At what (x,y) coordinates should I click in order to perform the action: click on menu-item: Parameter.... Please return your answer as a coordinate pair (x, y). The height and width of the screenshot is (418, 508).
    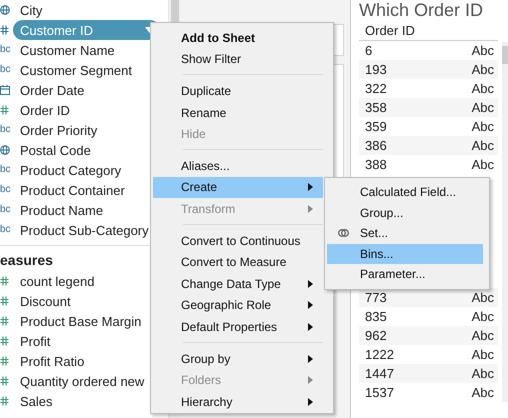
    Looking at the image, I should click on (405, 274).